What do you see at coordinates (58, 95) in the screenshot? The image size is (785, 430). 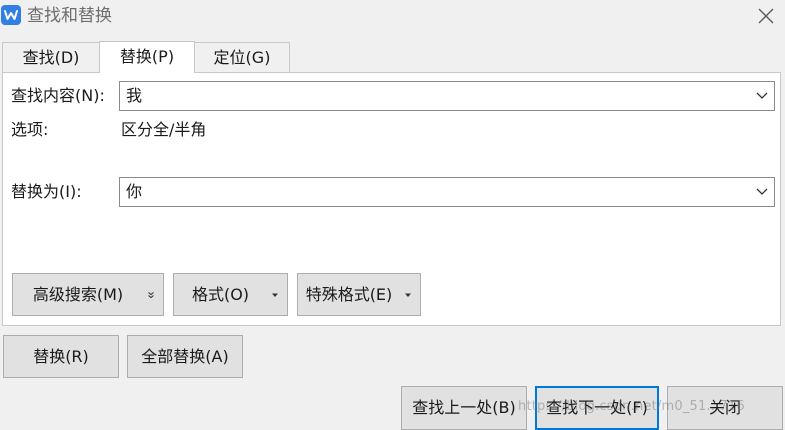 I see `find-label: 查找内容(N):` at bounding box center [58, 95].